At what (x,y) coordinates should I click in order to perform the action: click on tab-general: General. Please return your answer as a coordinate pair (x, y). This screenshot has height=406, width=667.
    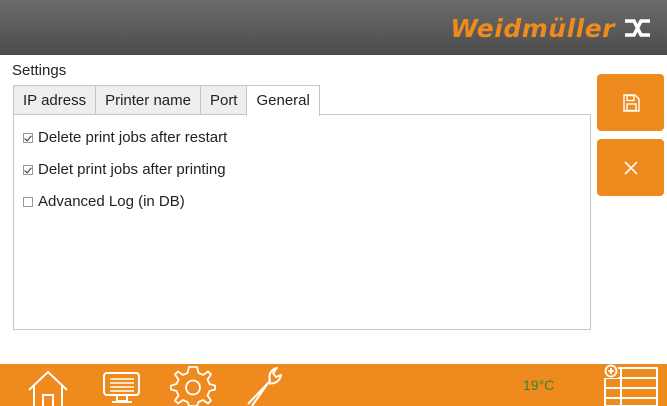
    Looking at the image, I should click on (283, 100).